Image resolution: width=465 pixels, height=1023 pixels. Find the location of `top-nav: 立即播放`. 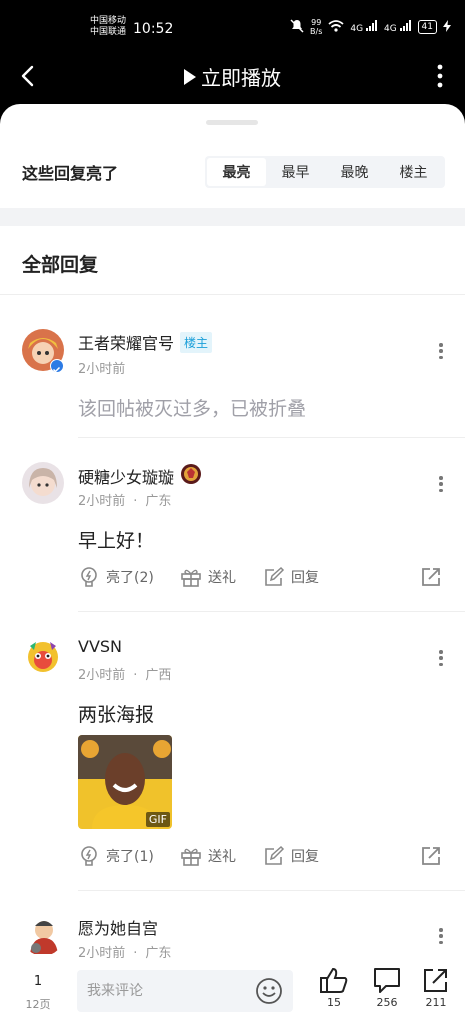

top-nav: 立即播放 is located at coordinates (232, 77).